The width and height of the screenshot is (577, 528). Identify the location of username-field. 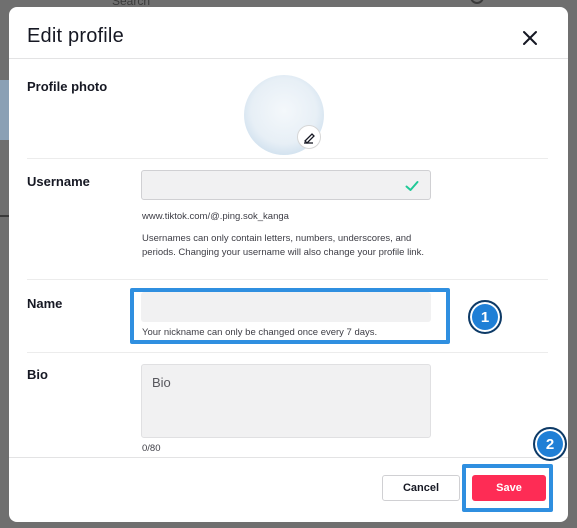
(286, 185).